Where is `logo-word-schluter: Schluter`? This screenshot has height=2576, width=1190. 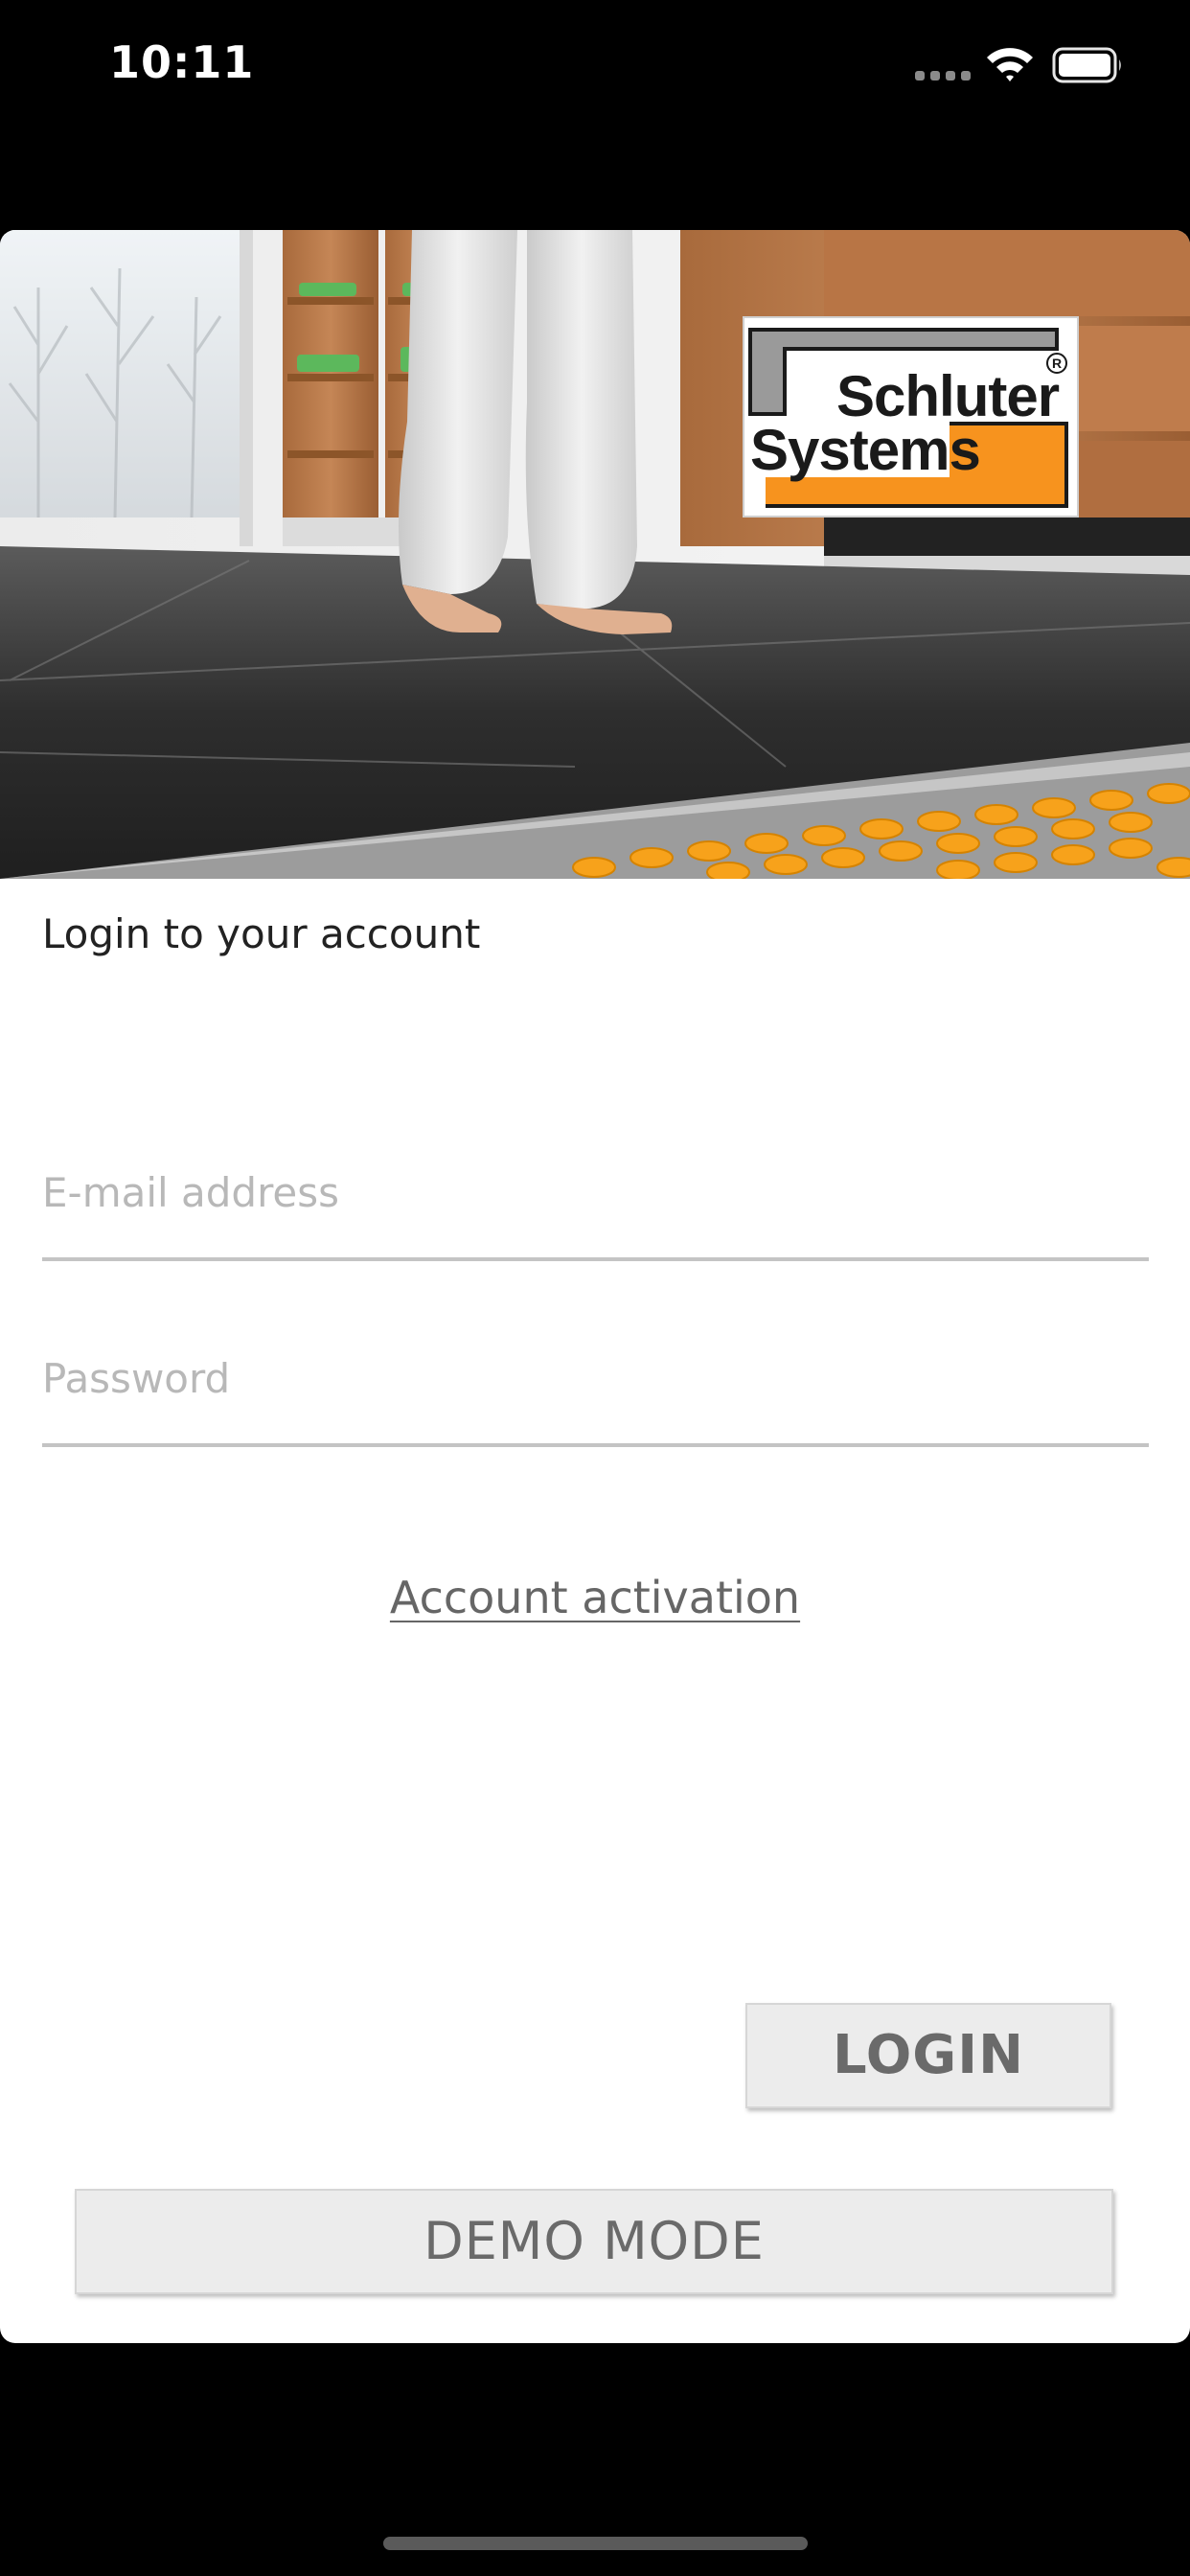
logo-word-schluter: Schluter is located at coordinates (948, 396).